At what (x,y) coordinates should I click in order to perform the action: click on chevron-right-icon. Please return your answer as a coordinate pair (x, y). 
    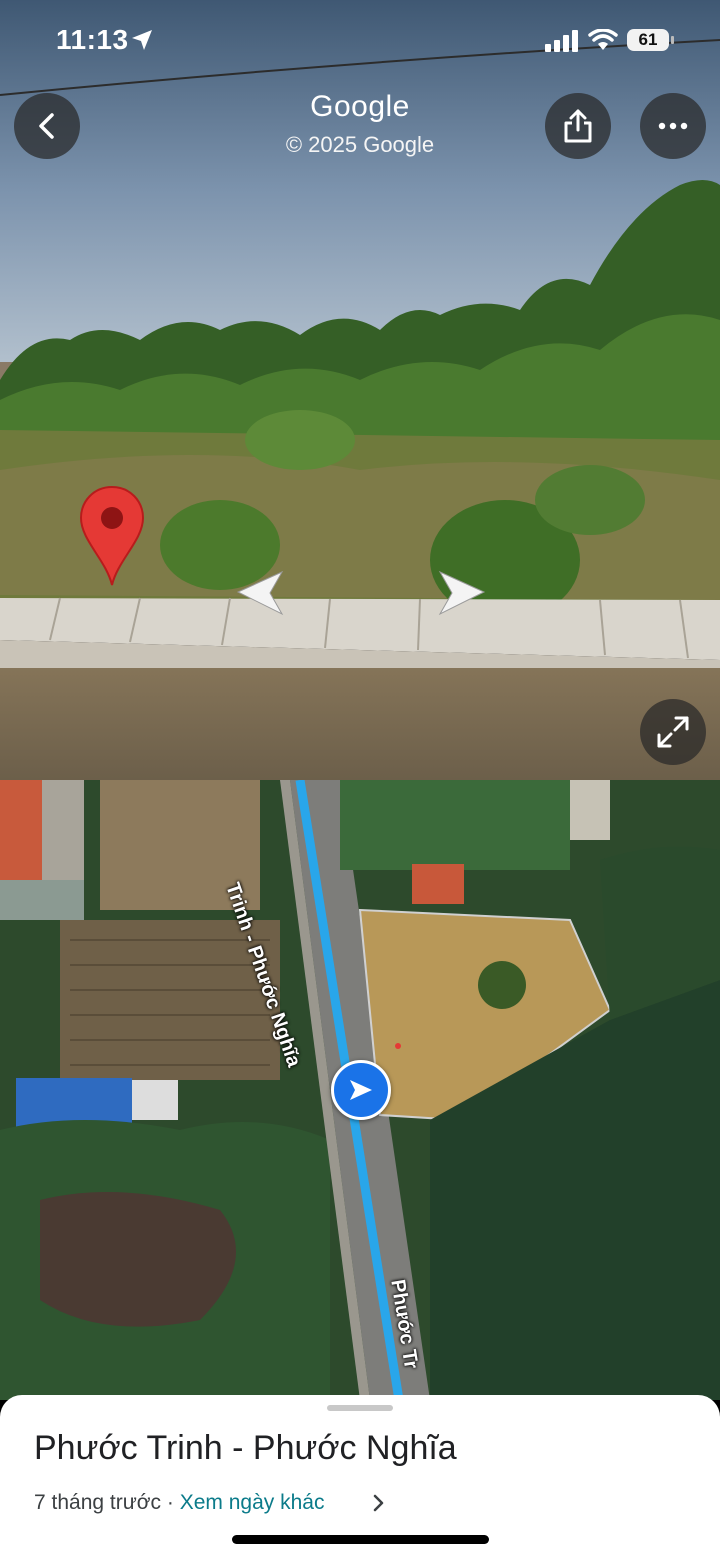
    Looking at the image, I should click on (379, 1503).